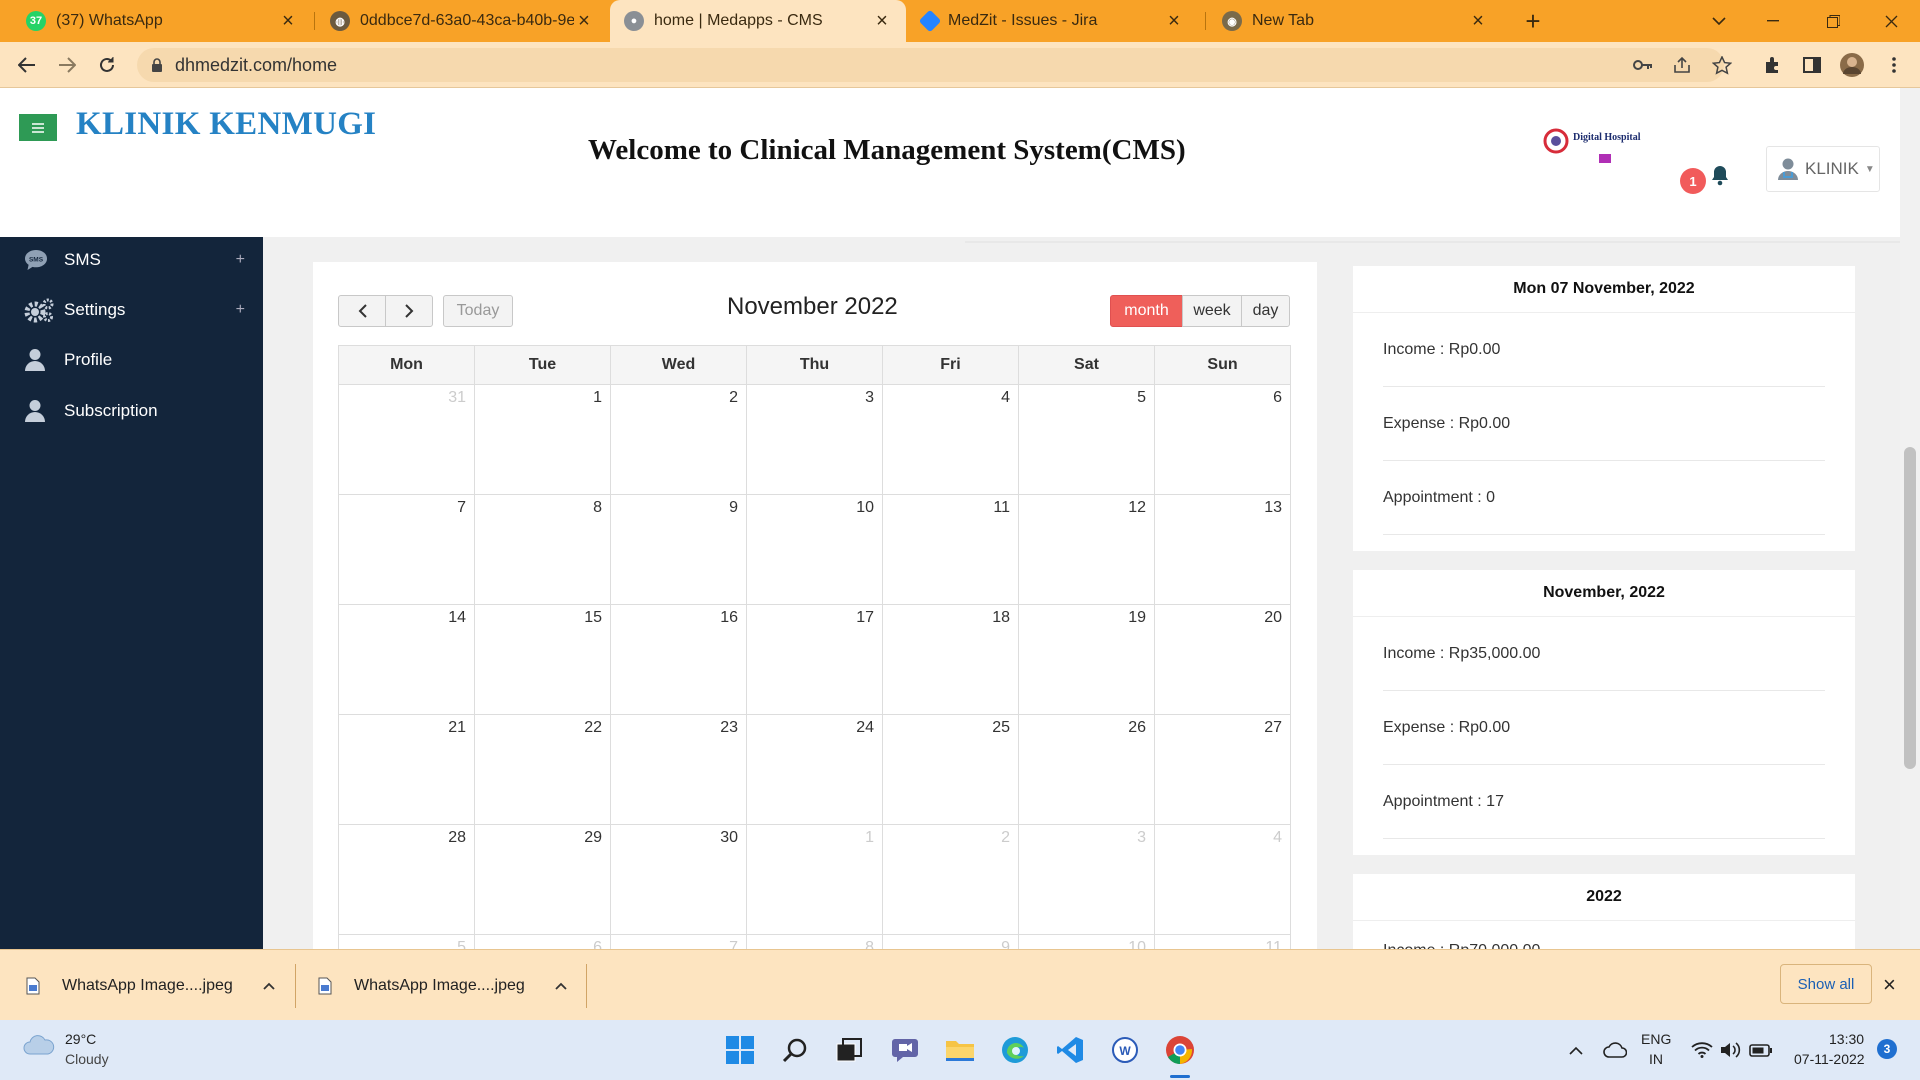  Describe the element at coordinates (1693, 181) in the screenshot. I see `notification-badge: 1` at that location.